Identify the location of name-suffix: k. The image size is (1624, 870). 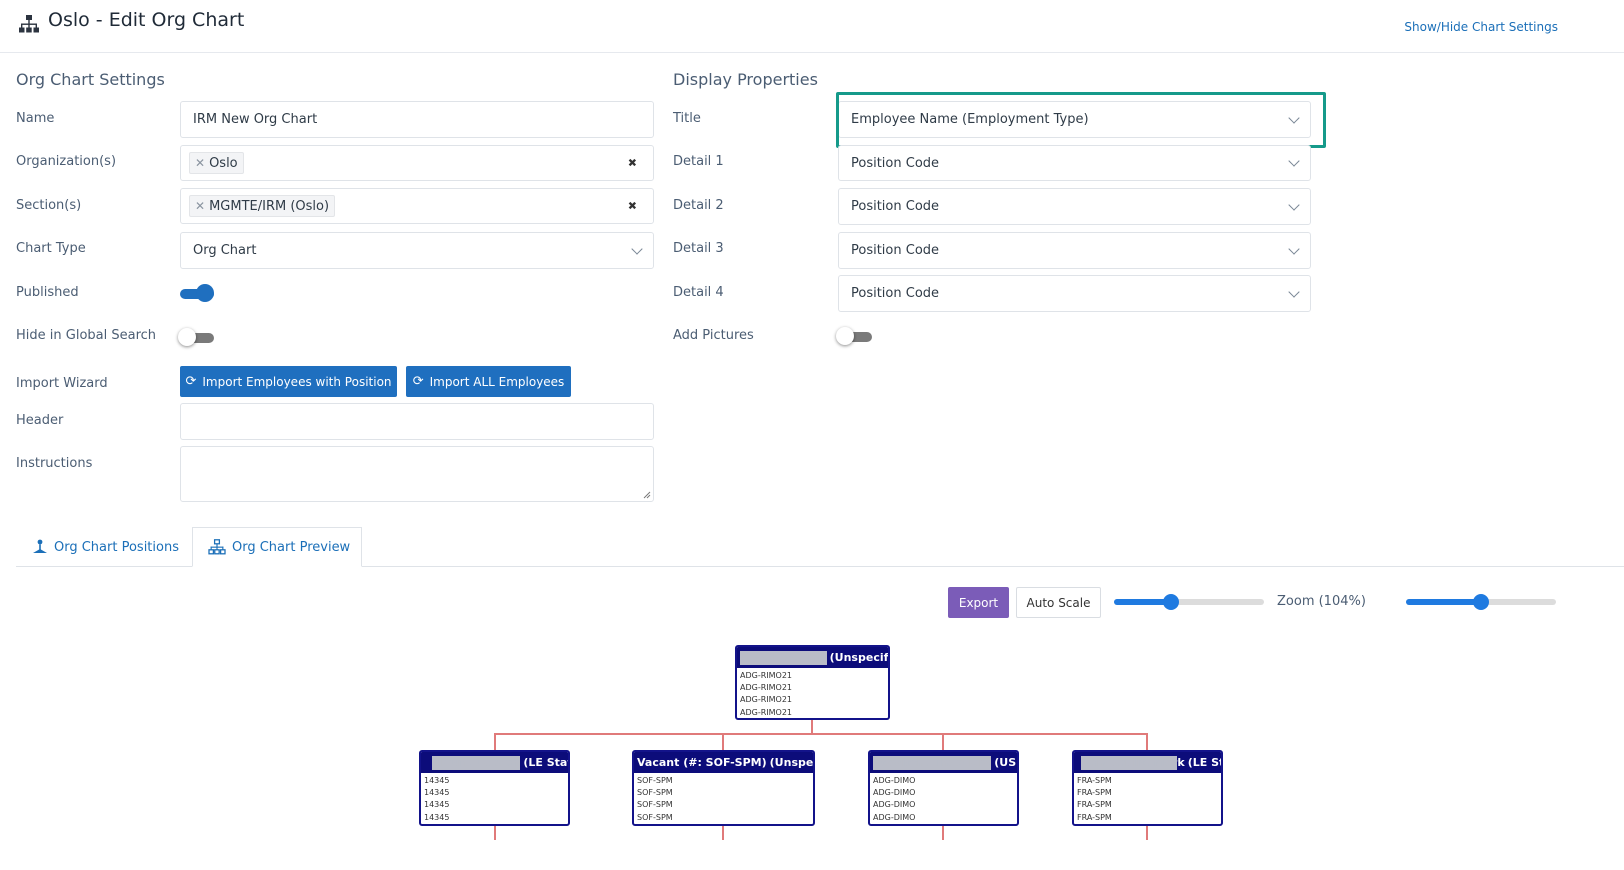
(1181, 762).